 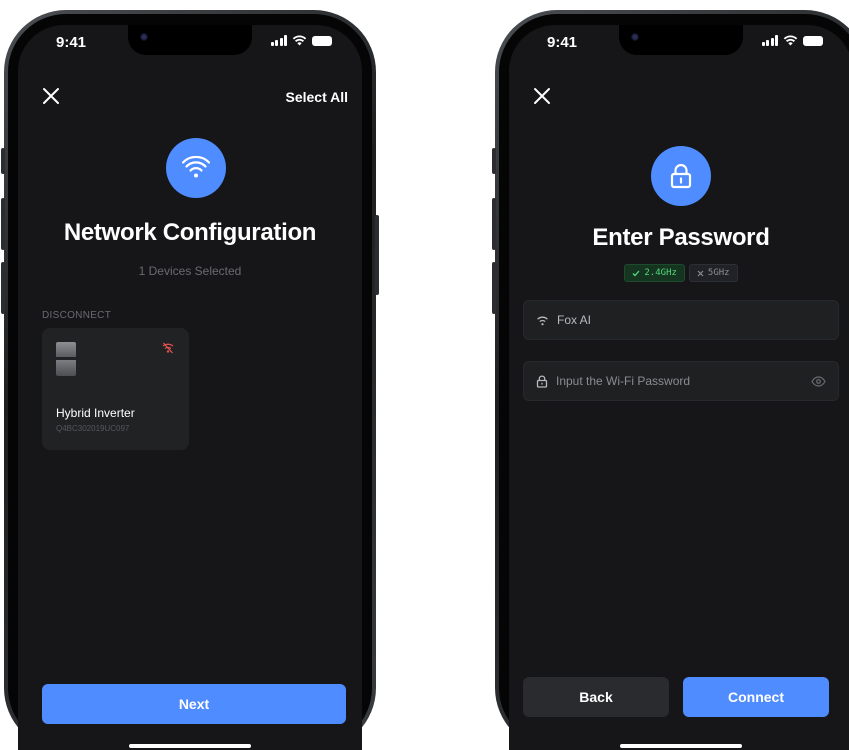 What do you see at coordinates (115, 389) in the screenshot?
I see `device-card: Hybrid Inverter Q4BC302019UC097` at bounding box center [115, 389].